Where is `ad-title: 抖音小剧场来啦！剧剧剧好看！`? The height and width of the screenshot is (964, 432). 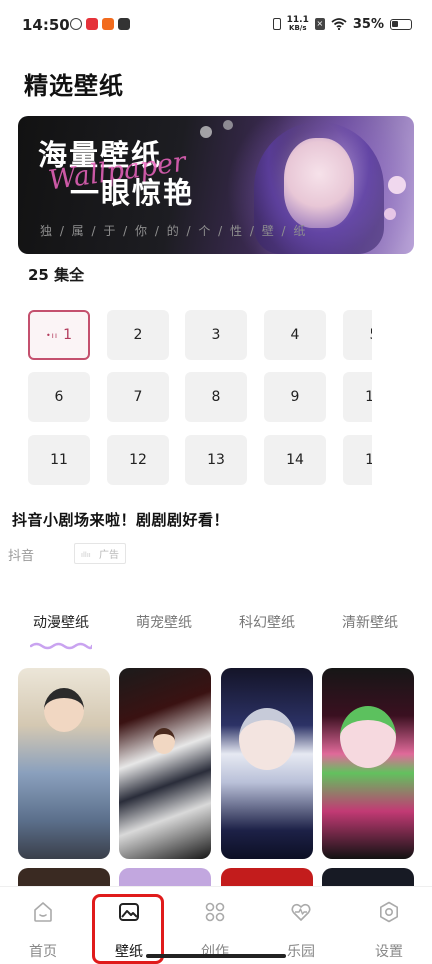 ad-title: 抖音小剧场来啦！剧剧剧好看！ is located at coordinates (120, 519).